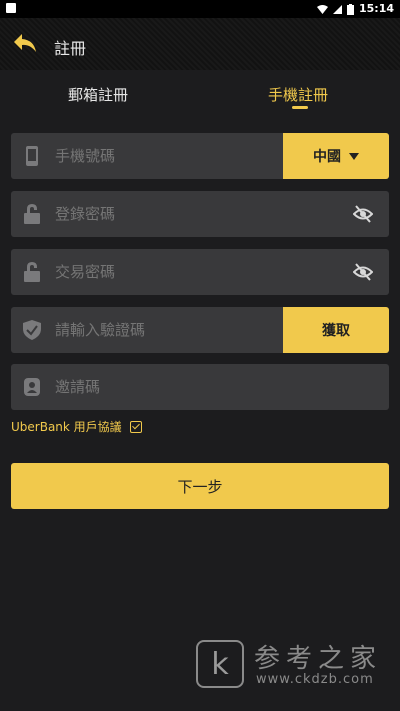  What do you see at coordinates (354, 156) in the screenshot?
I see `dropdown-arrow-icon` at bounding box center [354, 156].